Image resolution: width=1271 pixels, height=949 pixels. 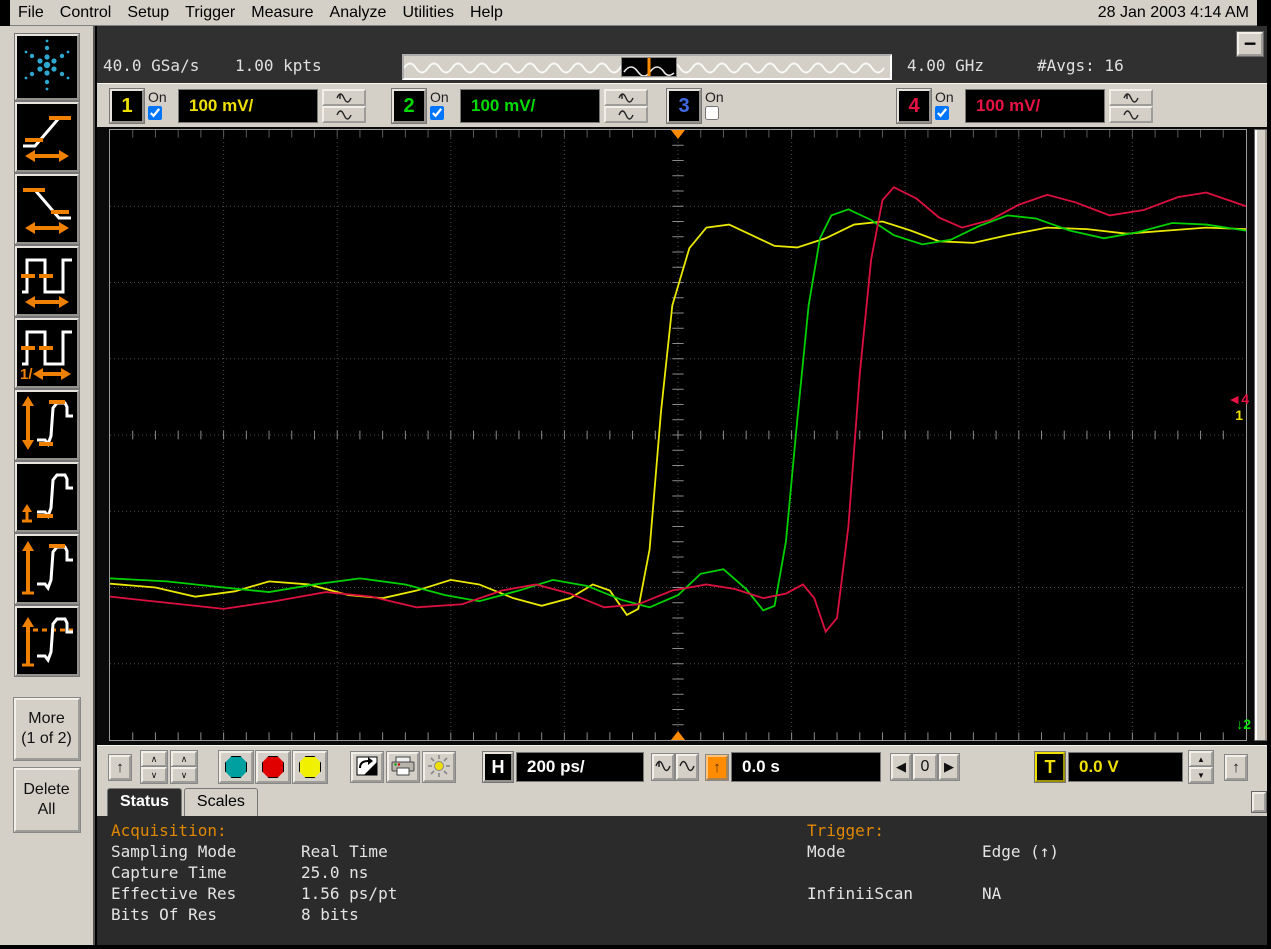 I want to click on memory-depth: 1.00 kpts, so click(x=278, y=65).